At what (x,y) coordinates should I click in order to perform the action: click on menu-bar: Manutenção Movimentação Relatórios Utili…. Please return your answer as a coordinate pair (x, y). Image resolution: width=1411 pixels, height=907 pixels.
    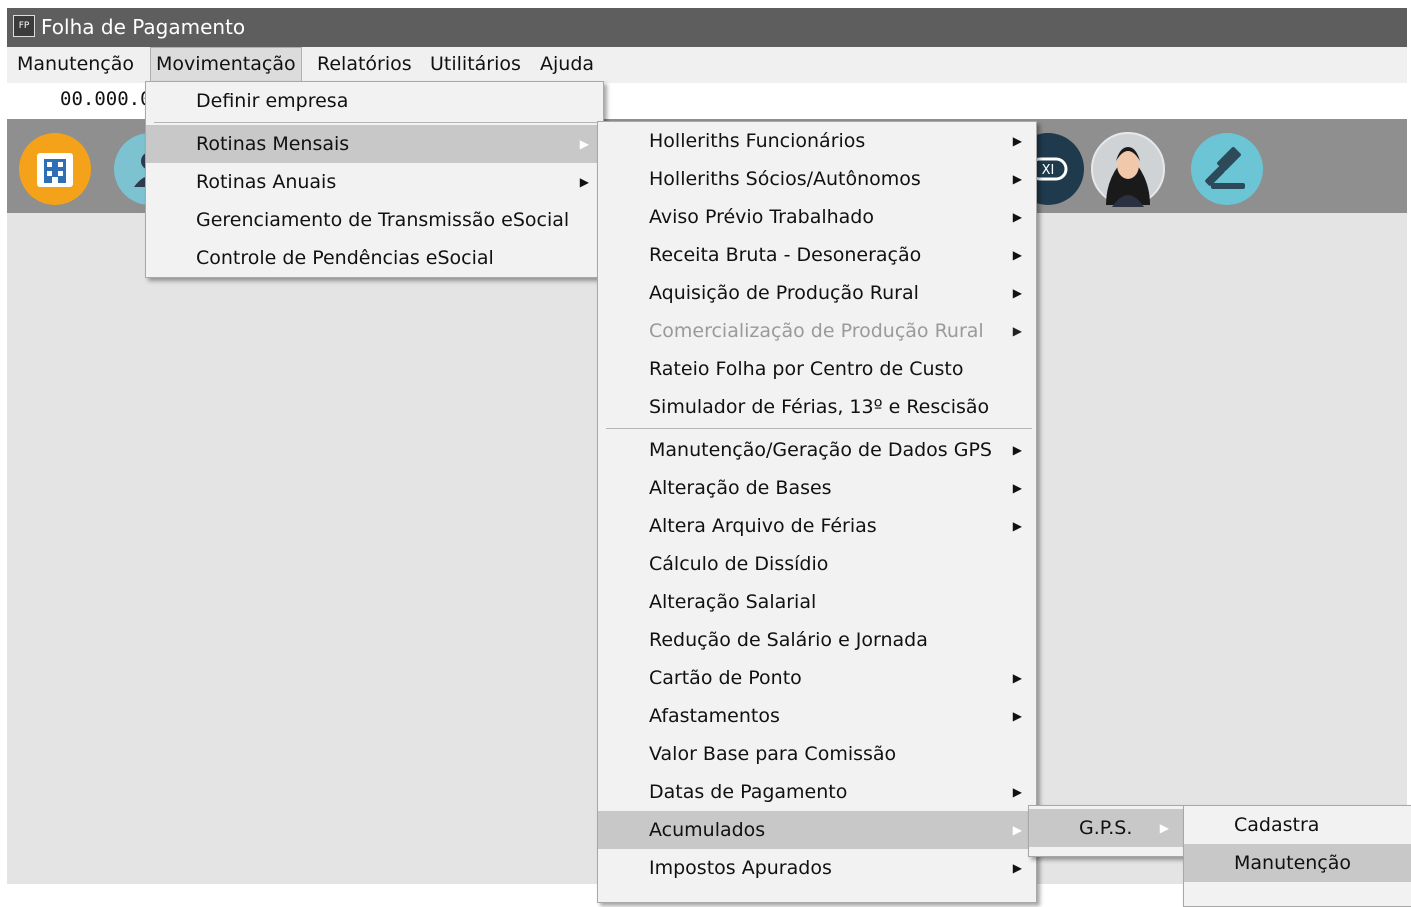
    Looking at the image, I should click on (707, 65).